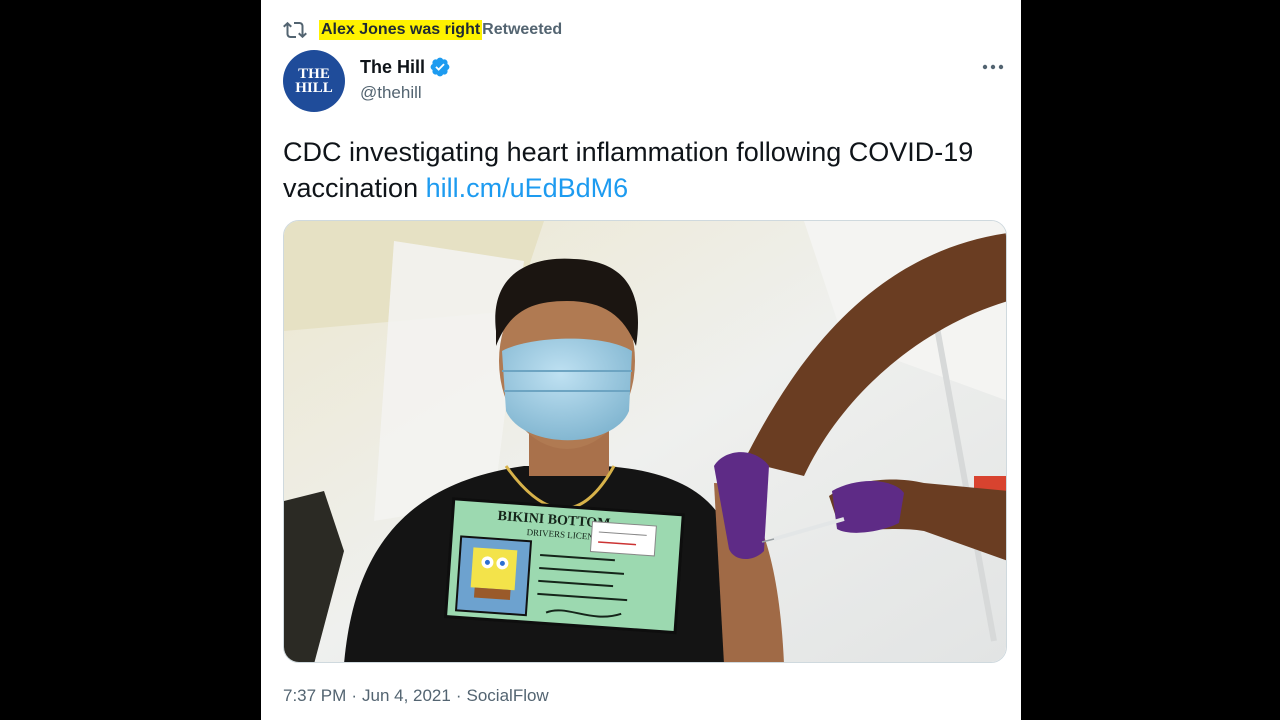 This screenshot has height=720, width=1280. What do you see at coordinates (508, 695) in the screenshot?
I see `tweet-source: SocialFlow` at bounding box center [508, 695].